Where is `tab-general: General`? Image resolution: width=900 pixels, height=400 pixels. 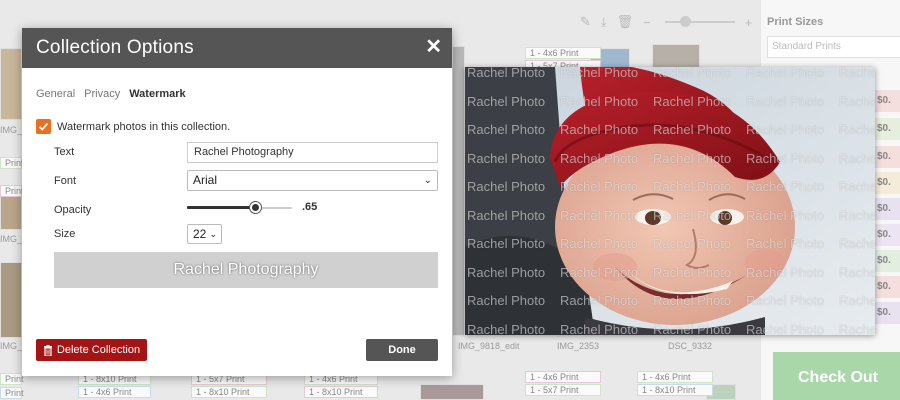
tab-general: General is located at coordinates (55, 94).